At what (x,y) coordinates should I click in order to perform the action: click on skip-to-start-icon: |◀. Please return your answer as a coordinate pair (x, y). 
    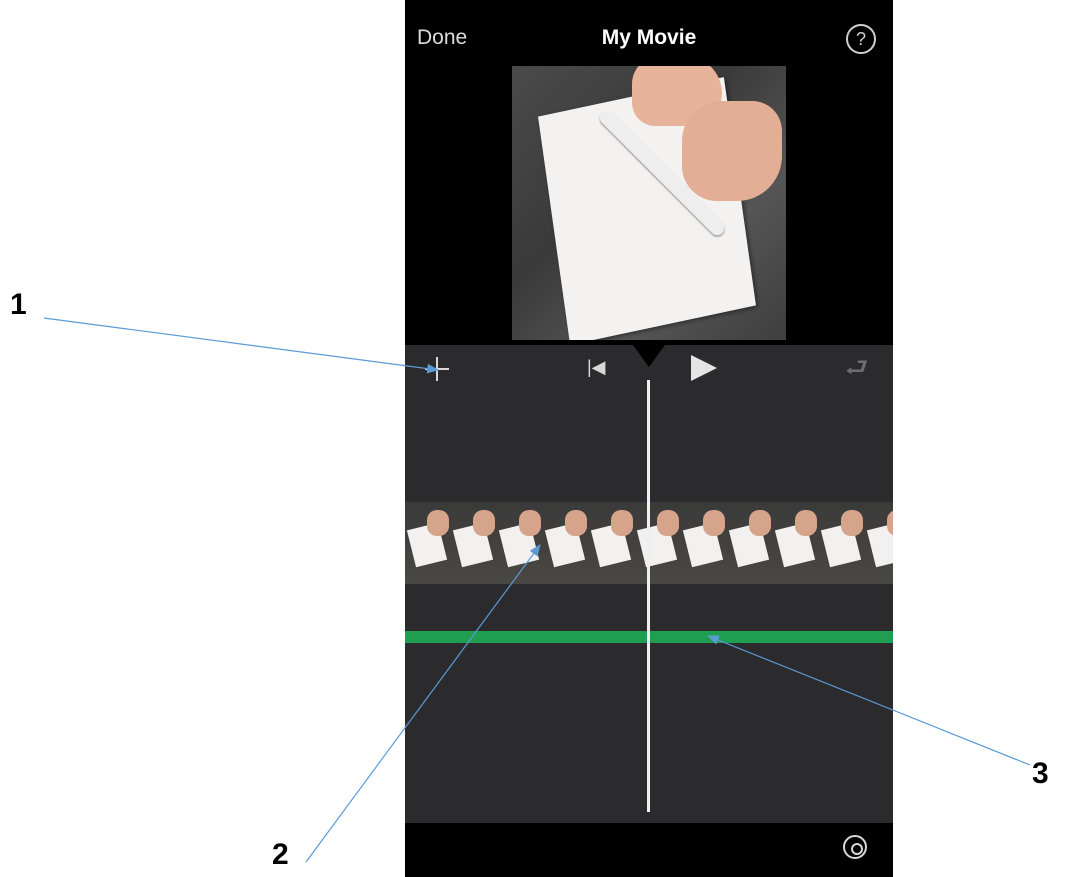
    Looking at the image, I should click on (596, 367).